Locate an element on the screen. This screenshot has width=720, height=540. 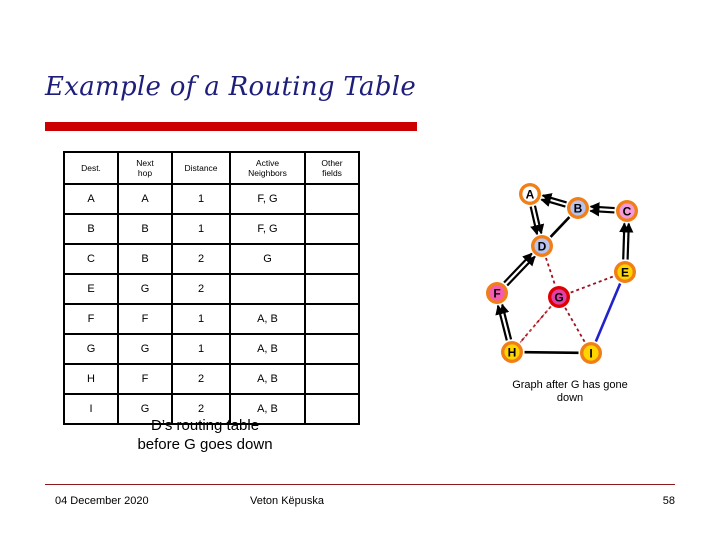
column-header-next-hop: Next hop is located at coordinates (145, 168).